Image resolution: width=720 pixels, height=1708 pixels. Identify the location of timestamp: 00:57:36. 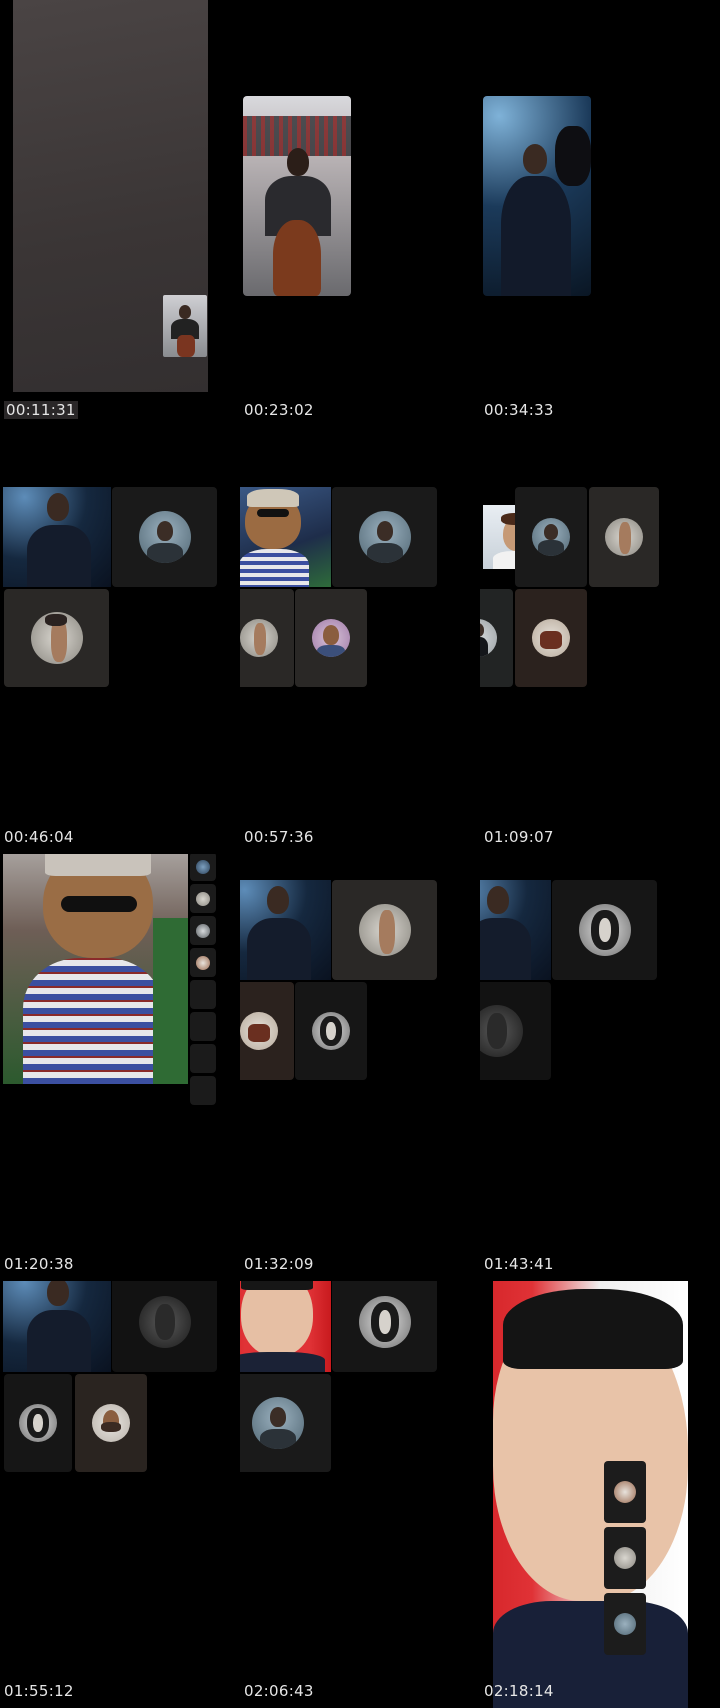
(279, 837).